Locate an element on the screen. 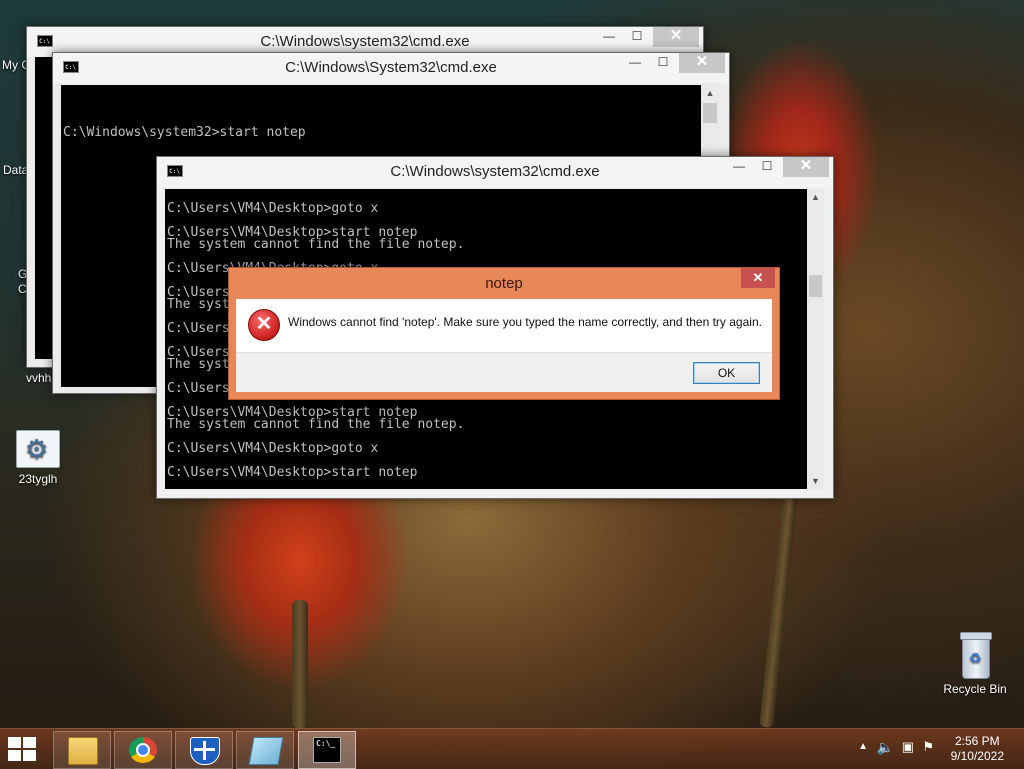  taskbar-chrome is located at coordinates (143, 750).